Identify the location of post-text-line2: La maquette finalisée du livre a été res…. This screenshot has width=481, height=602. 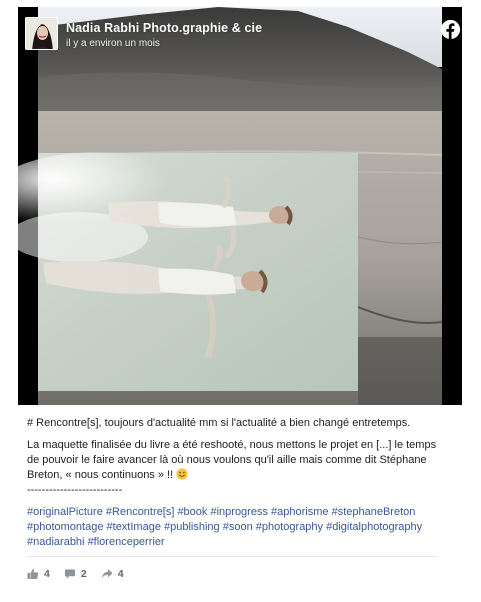
(232, 460).